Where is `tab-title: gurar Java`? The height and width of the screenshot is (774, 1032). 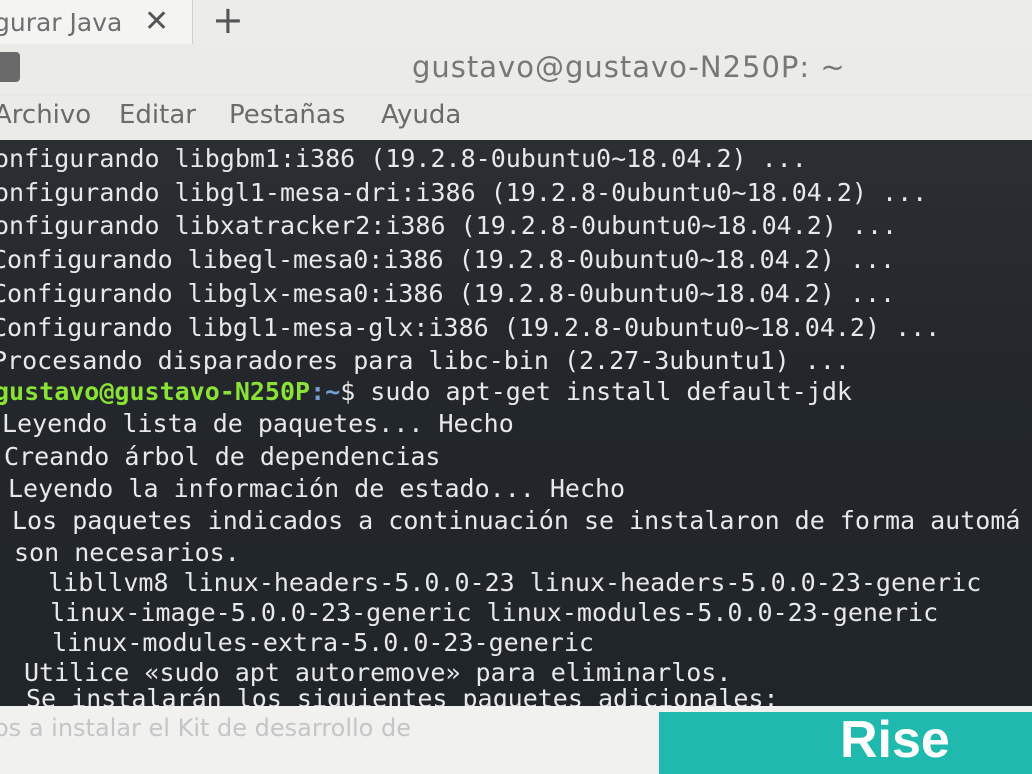
tab-title: gurar Java is located at coordinates (61, 22).